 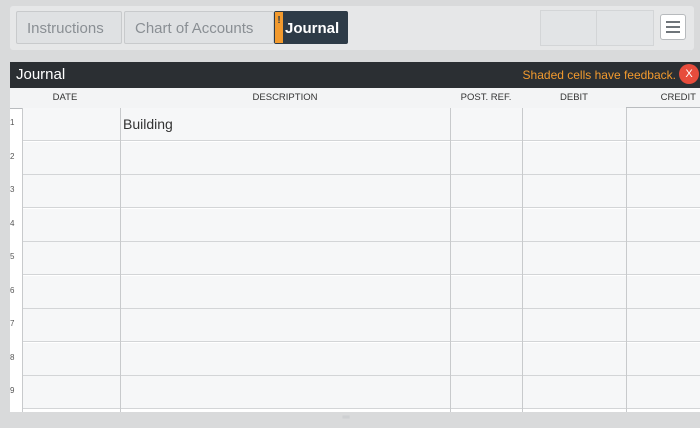 What do you see at coordinates (12, 290) in the screenshot?
I see `row-number: 6` at bounding box center [12, 290].